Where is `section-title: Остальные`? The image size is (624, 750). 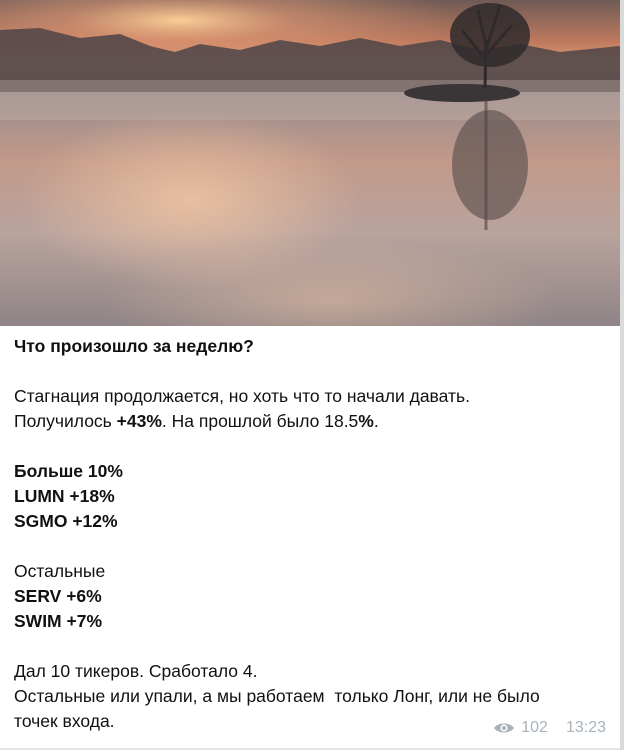 section-title: Остальные is located at coordinates (60, 571).